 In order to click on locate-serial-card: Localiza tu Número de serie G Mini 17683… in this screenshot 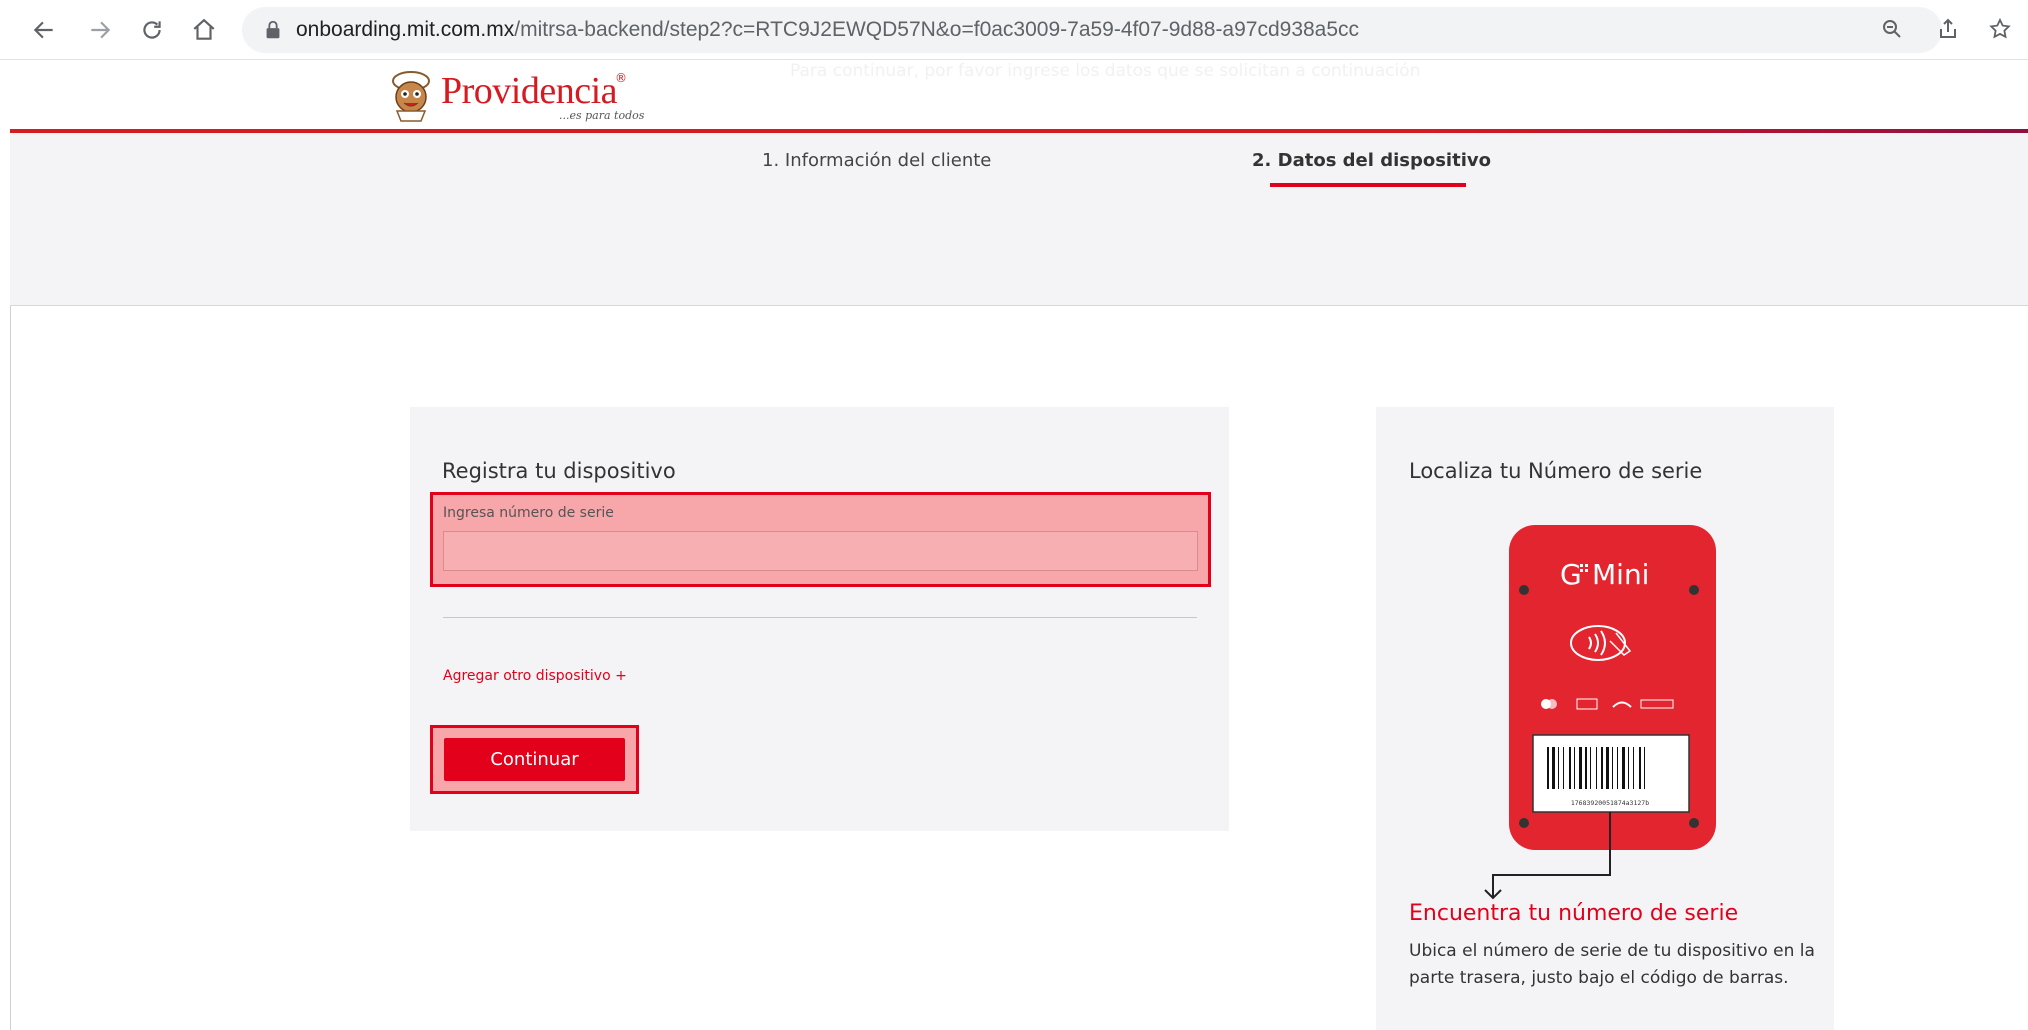, I will do `click(1605, 718)`.